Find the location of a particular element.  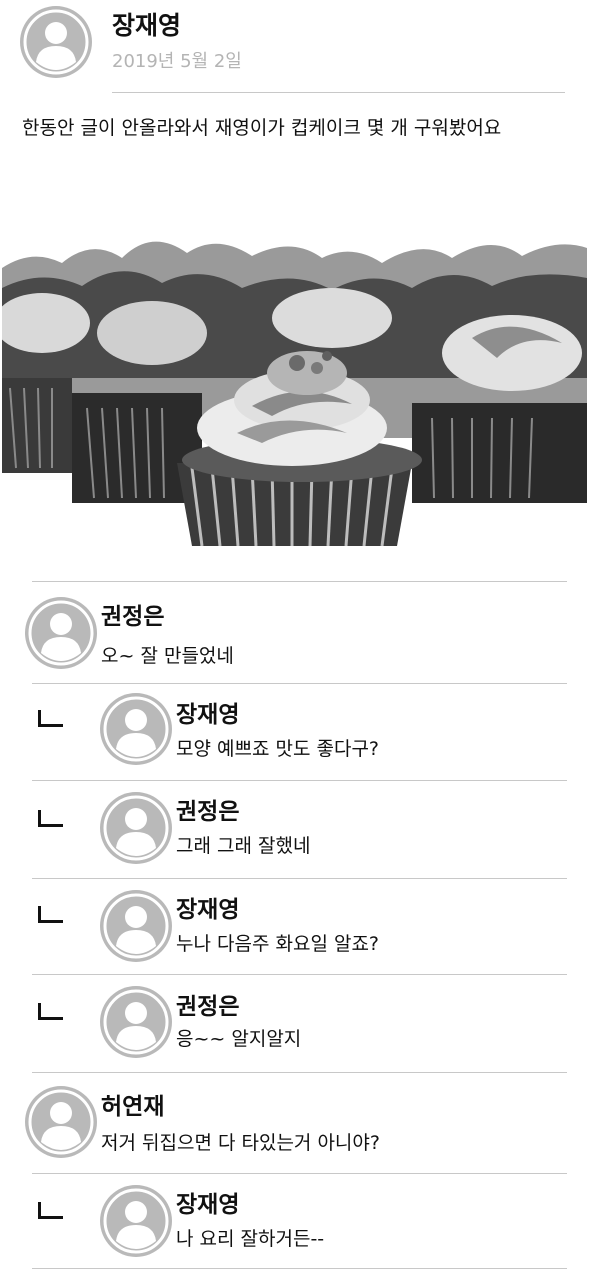

post-author-avatar is located at coordinates (56, 42).